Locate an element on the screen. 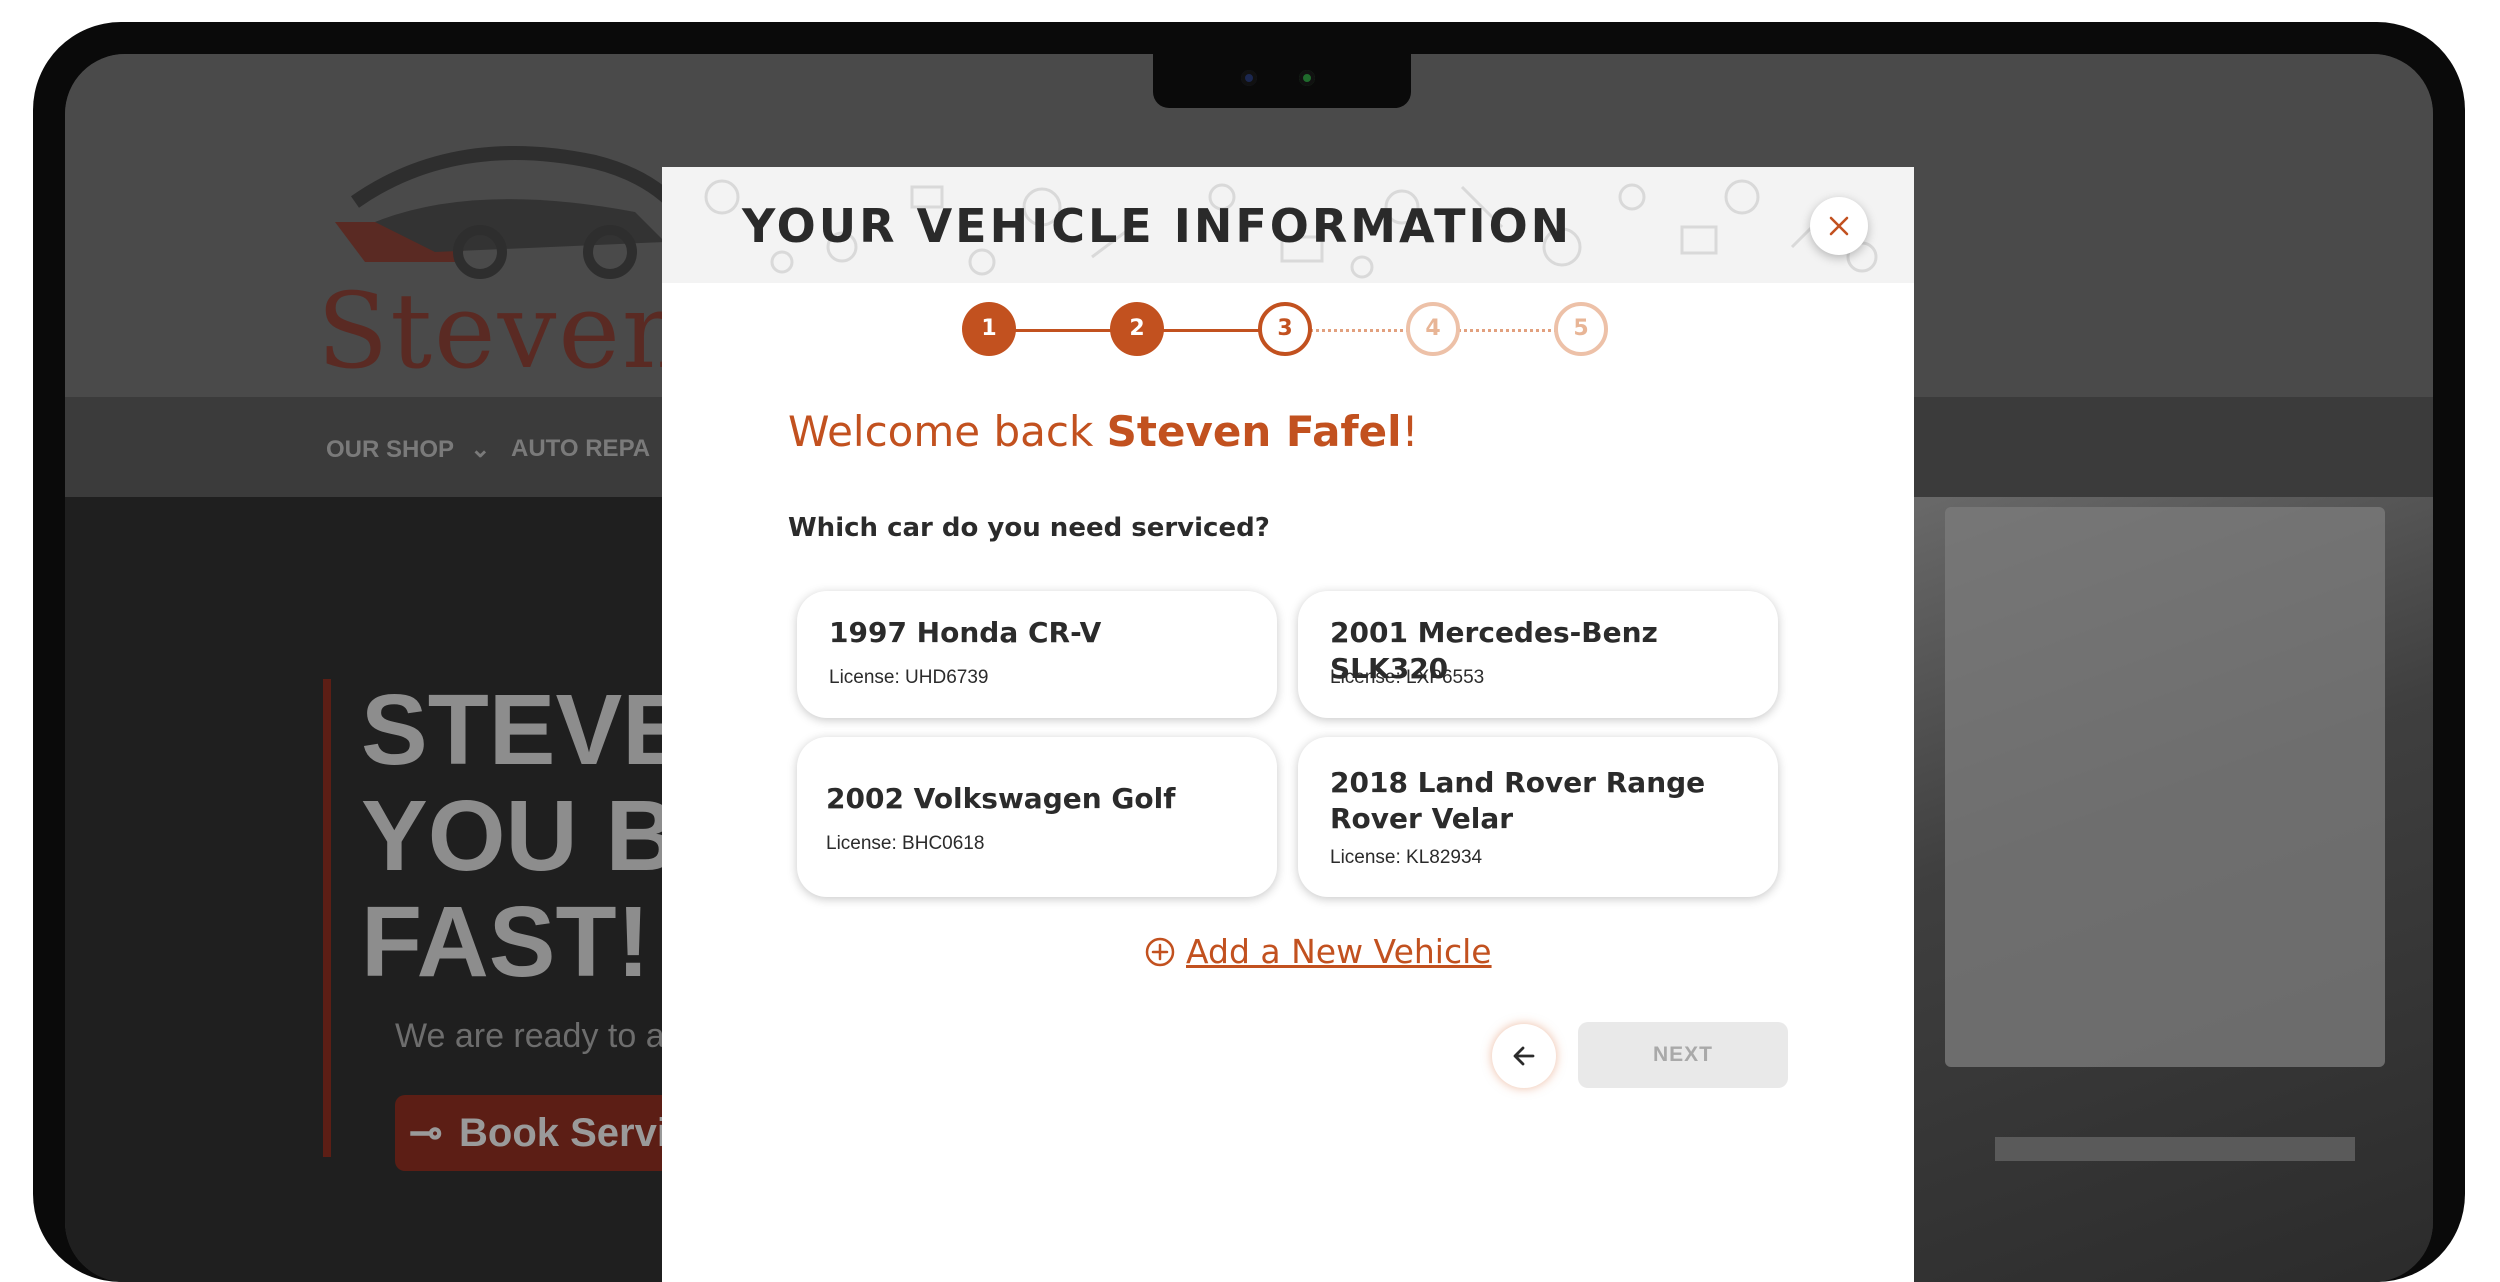 This screenshot has width=2500, height=1282. step-5: 5 is located at coordinates (1581, 329).